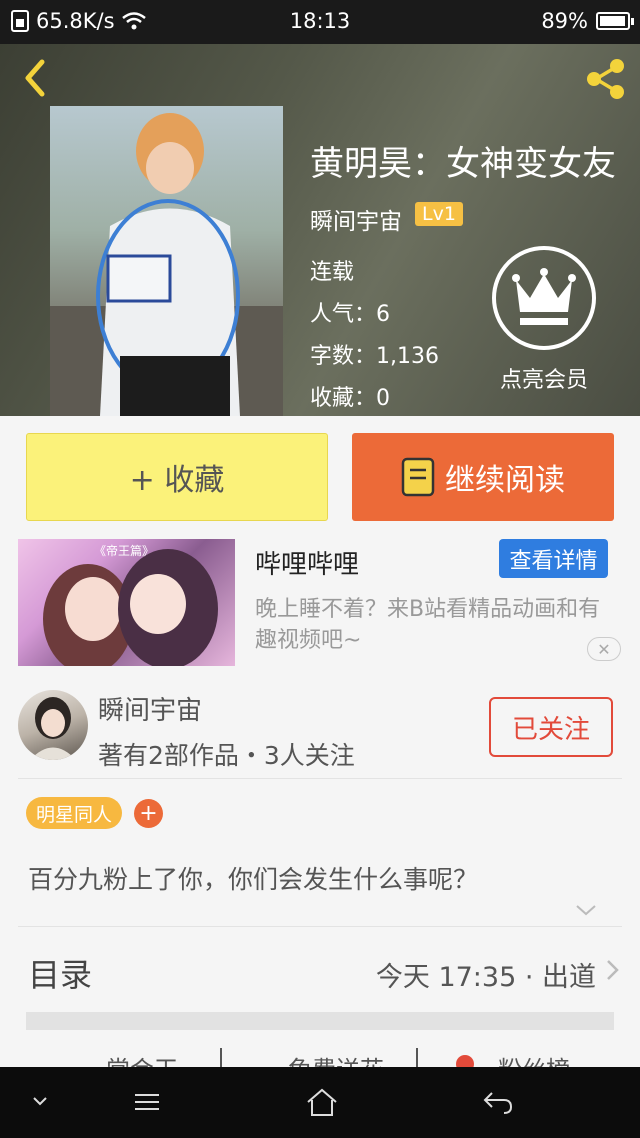 The width and height of the screenshot is (640, 1138). What do you see at coordinates (605, 79) in the screenshot?
I see `share-icon` at bounding box center [605, 79].